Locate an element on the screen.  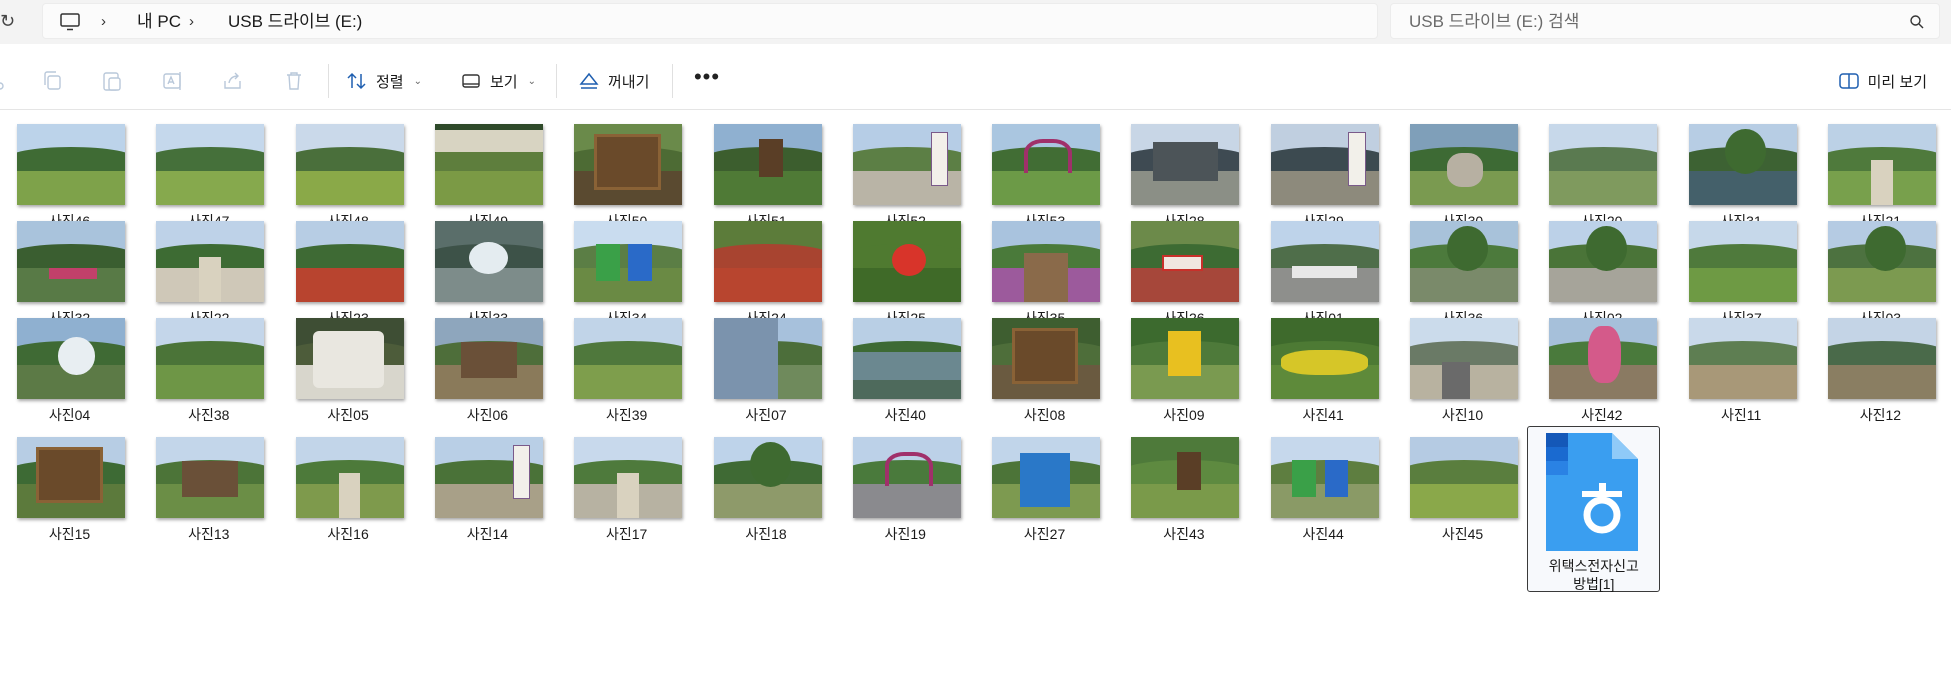
preview-pane-icon is located at coordinates (1848, 81).